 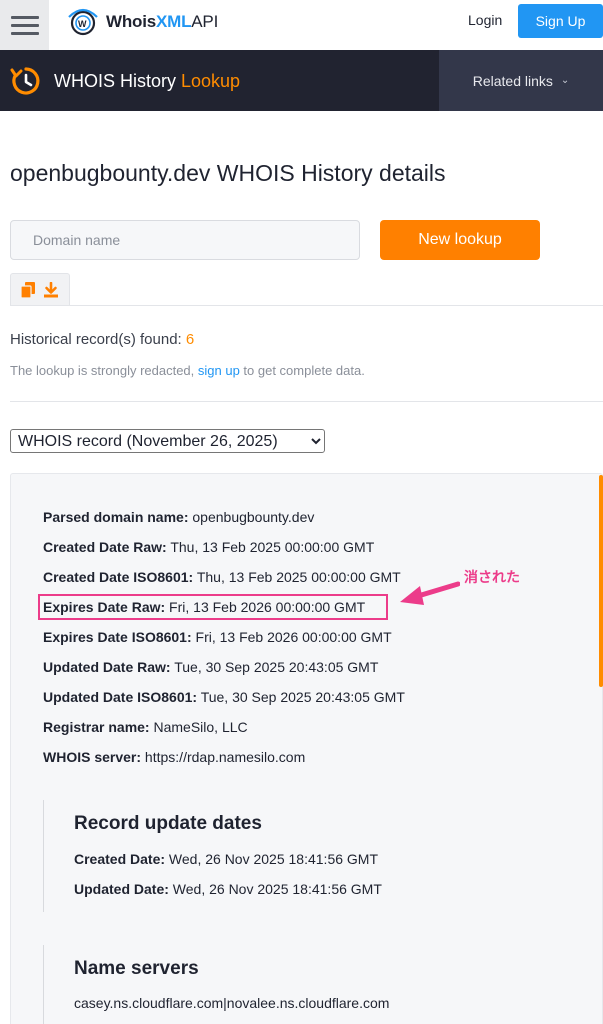 I want to click on copy-icon, so click(x=28, y=289).